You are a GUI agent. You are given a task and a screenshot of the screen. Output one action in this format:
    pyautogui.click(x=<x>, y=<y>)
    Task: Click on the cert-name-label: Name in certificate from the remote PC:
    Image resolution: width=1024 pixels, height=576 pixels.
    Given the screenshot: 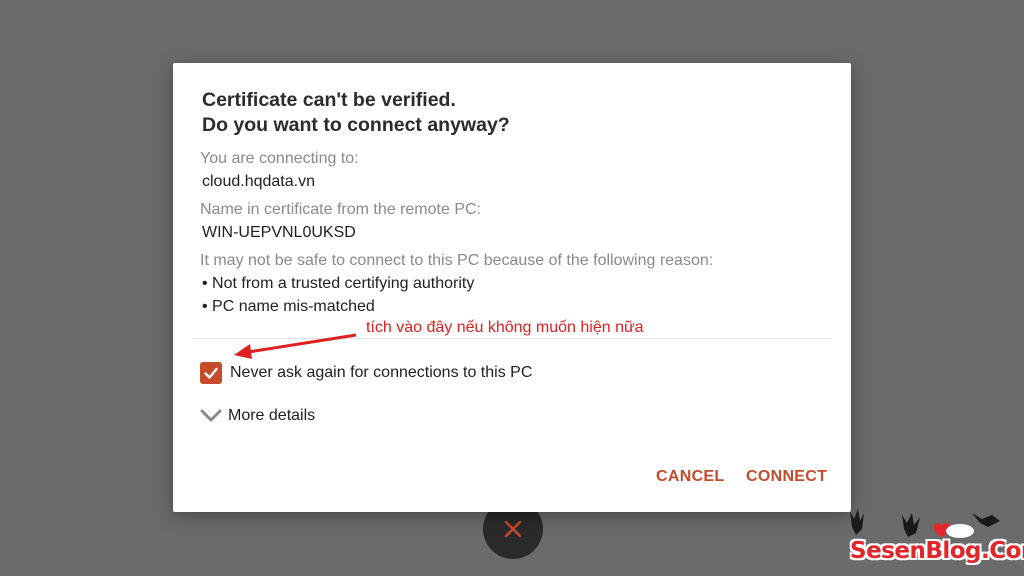 What is the action you would take?
    pyautogui.click(x=340, y=209)
    